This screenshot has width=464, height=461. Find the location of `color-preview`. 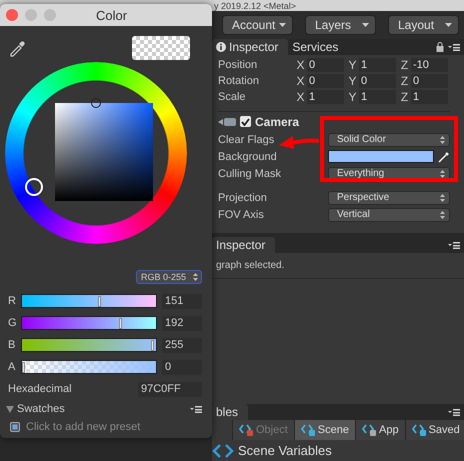

color-preview is located at coordinates (161, 48).